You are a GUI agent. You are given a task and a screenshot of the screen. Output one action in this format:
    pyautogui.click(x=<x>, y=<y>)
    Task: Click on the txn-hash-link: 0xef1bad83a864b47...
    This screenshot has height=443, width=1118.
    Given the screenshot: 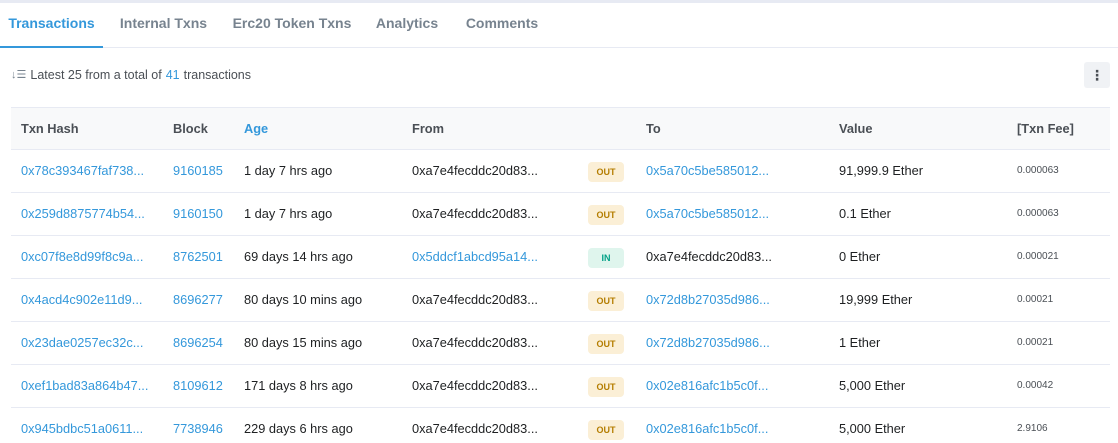 What is the action you would take?
    pyautogui.click(x=84, y=386)
    